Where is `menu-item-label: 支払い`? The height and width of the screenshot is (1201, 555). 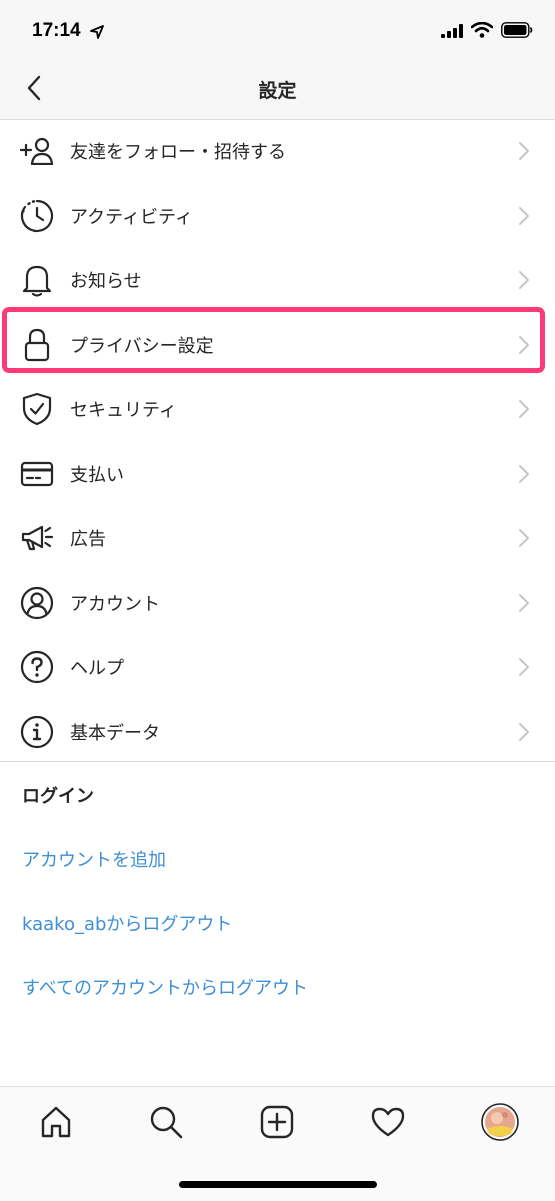
menu-item-label: 支払い is located at coordinates (97, 475).